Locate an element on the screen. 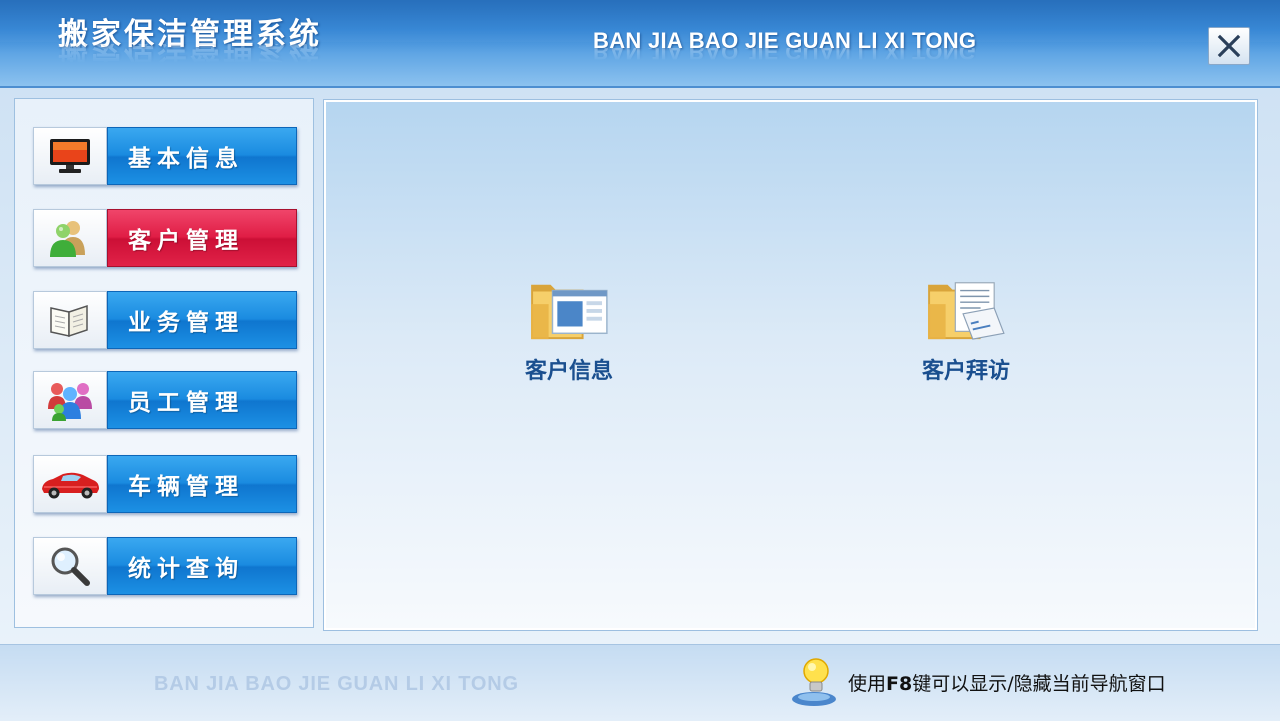  nav-label-box: 员工管理 is located at coordinates (202, 400).